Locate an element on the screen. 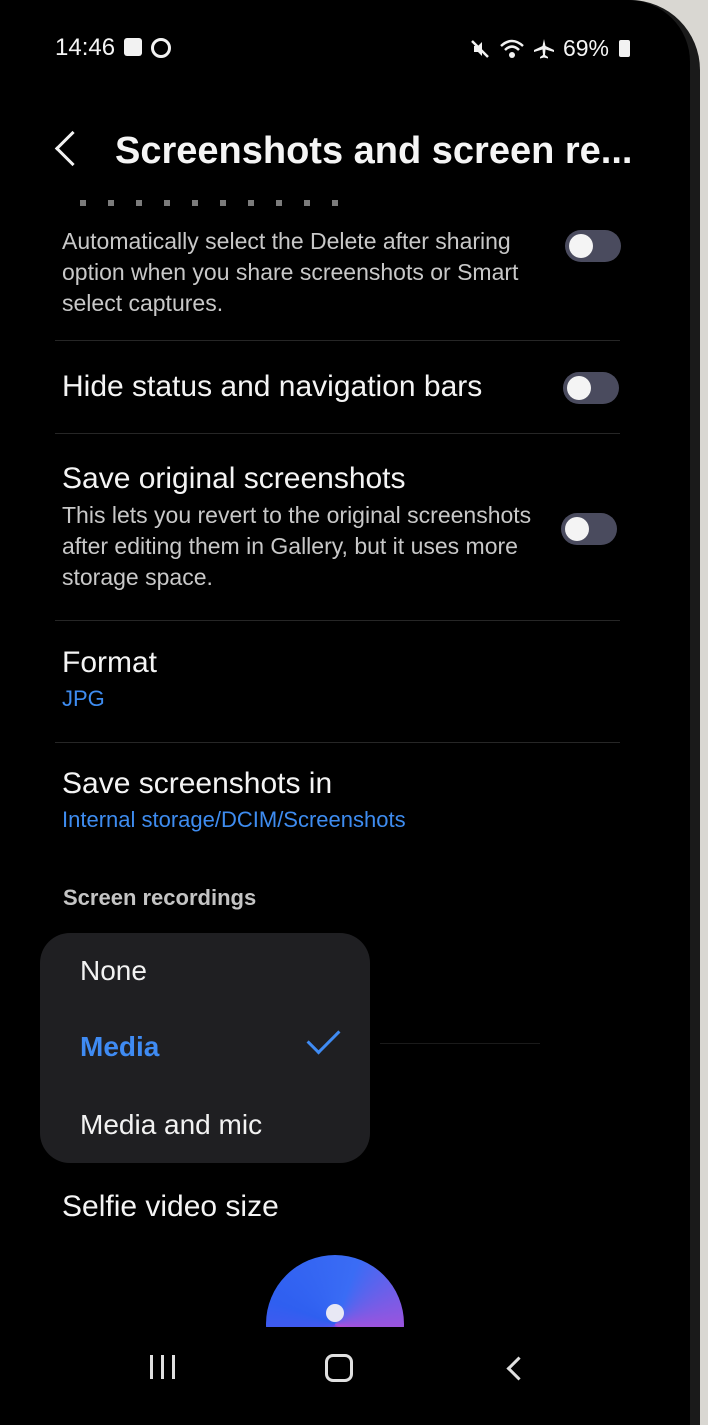  format-title: Format is located at coordinates (110, 662).